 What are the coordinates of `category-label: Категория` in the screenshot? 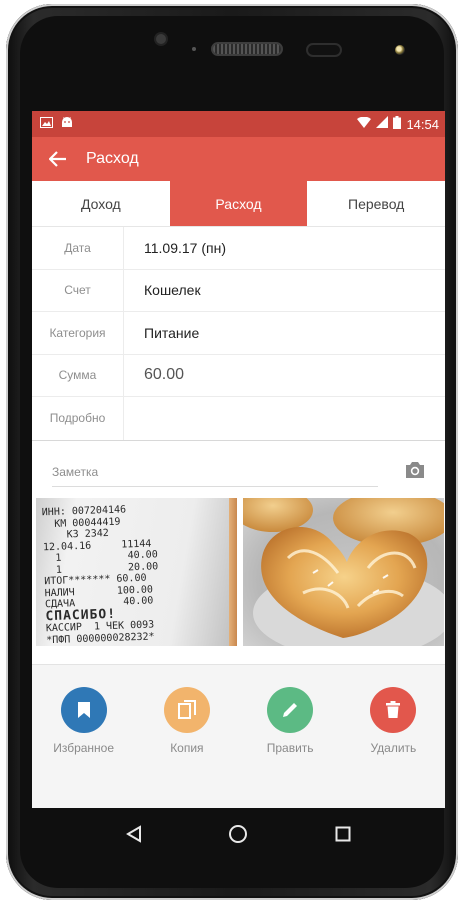 It's located at (78, 333).